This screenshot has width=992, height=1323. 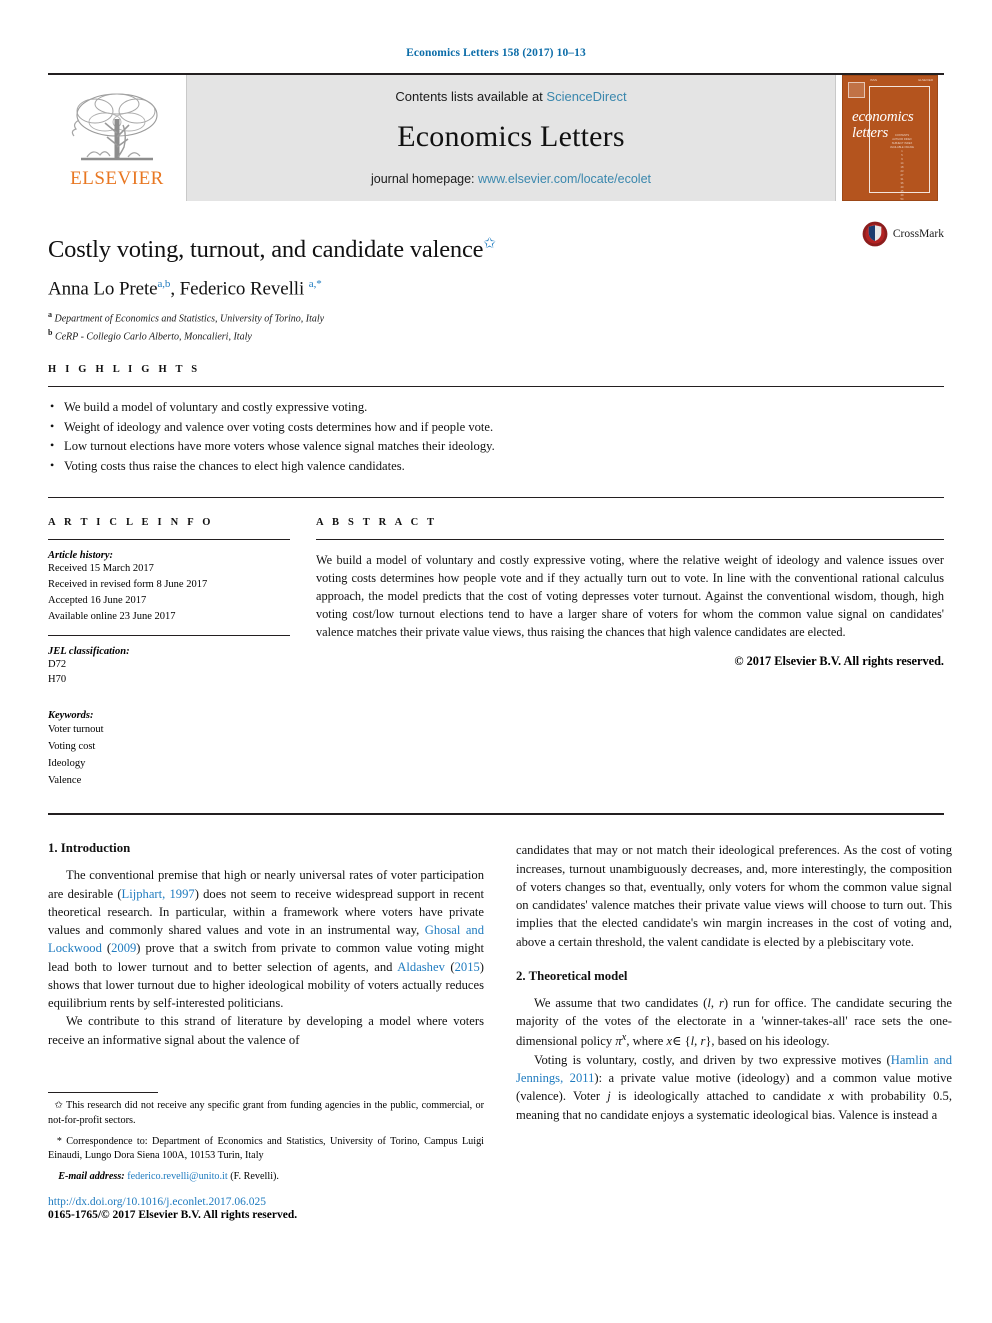 What do you see at coordinates (158, 894) in the screenshot?
I see `citation-lijphart: Lijphart, 1997` at bounding box center [158, 894].